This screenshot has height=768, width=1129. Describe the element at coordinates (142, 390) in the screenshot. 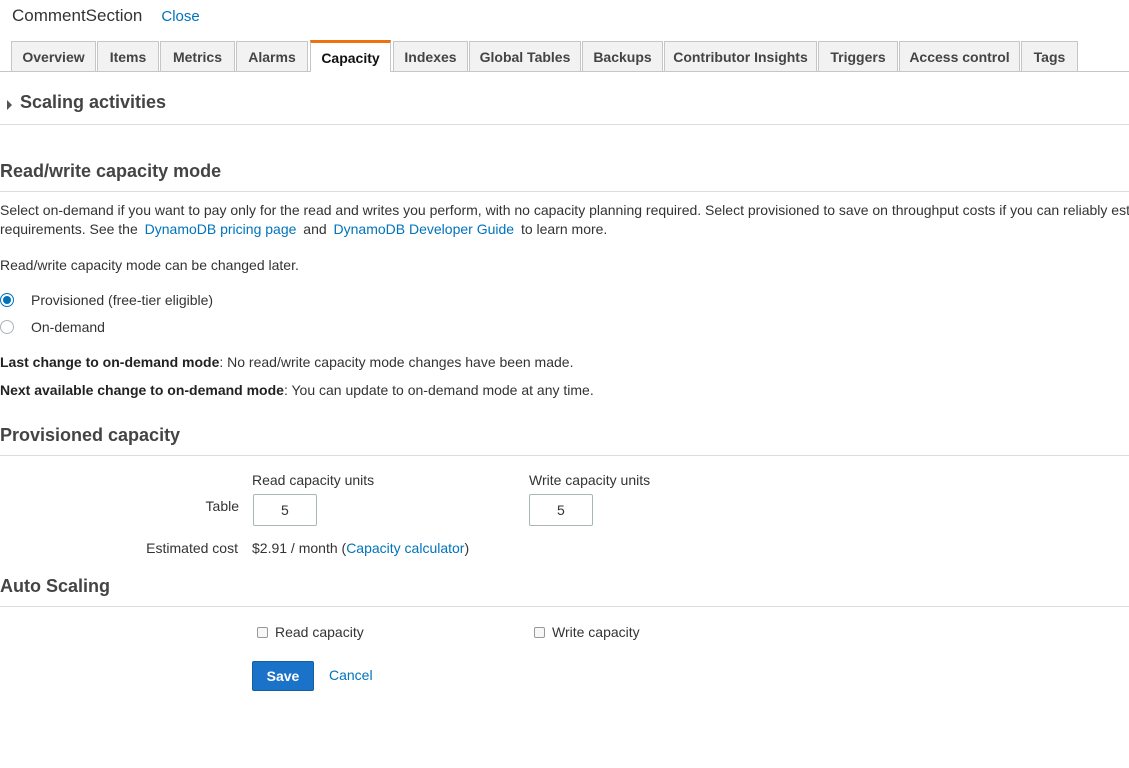

I see `next-change-label: Next available change to on-demand mode` at that location.